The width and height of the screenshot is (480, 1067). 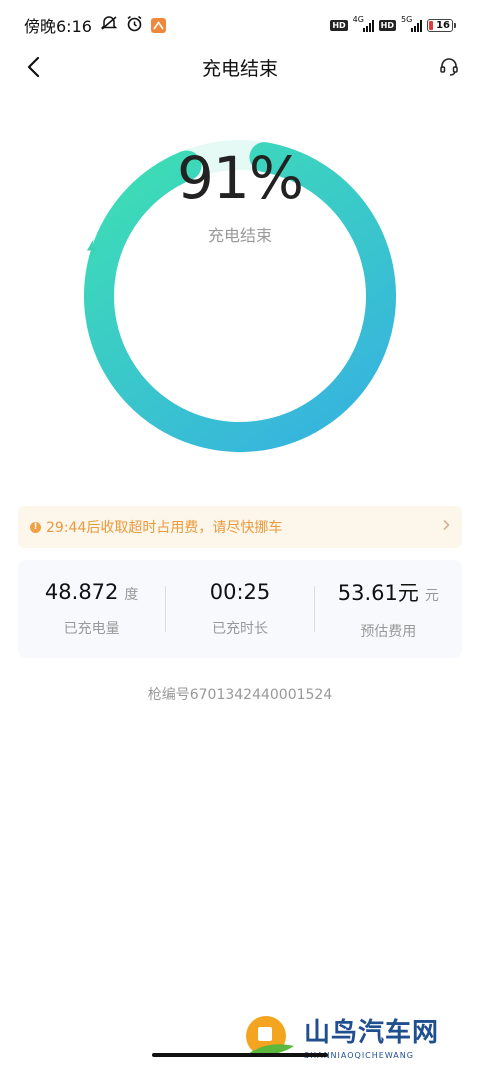 What do you see at coordinates (388, 609) in the screenshot?
I see `stat-cost: 53.61元 元 预估费用` at bounding box center [388, 609].